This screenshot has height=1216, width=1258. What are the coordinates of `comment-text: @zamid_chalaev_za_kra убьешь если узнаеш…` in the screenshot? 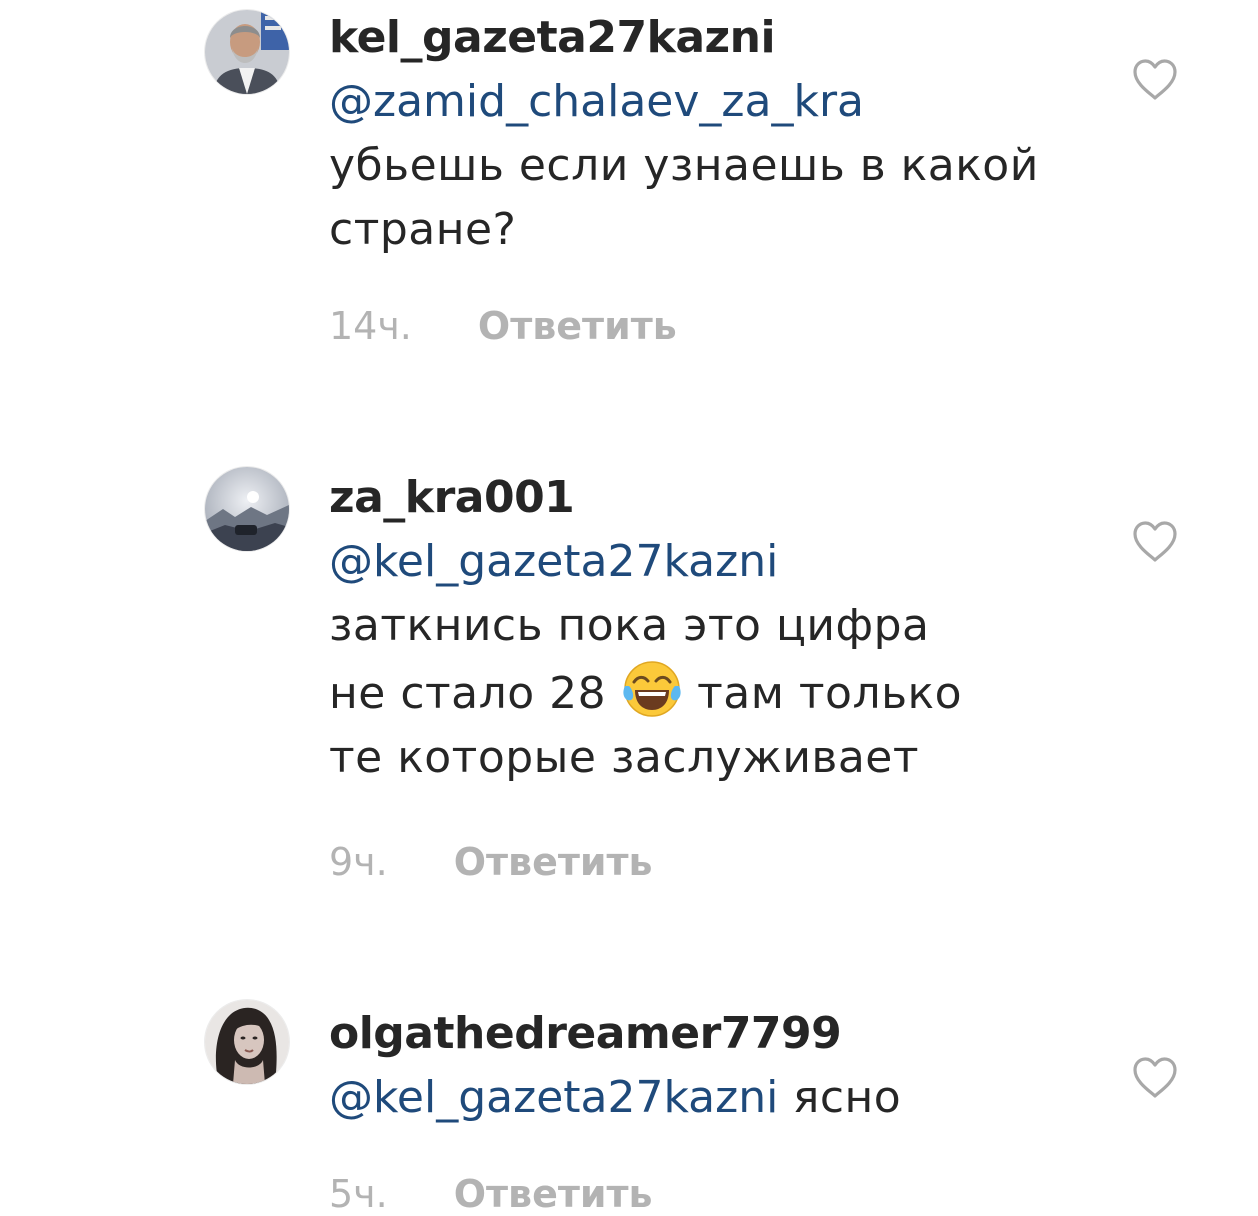 It's located at (689, 166).